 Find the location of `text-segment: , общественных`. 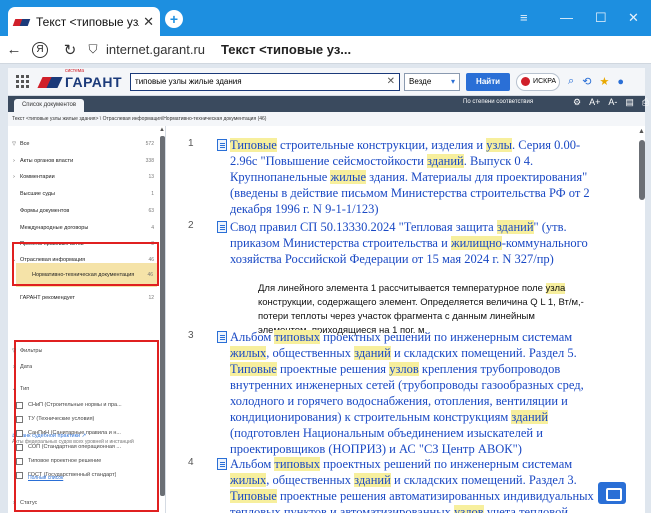

text-segment: , общественных is located at coordinates (310, 353).